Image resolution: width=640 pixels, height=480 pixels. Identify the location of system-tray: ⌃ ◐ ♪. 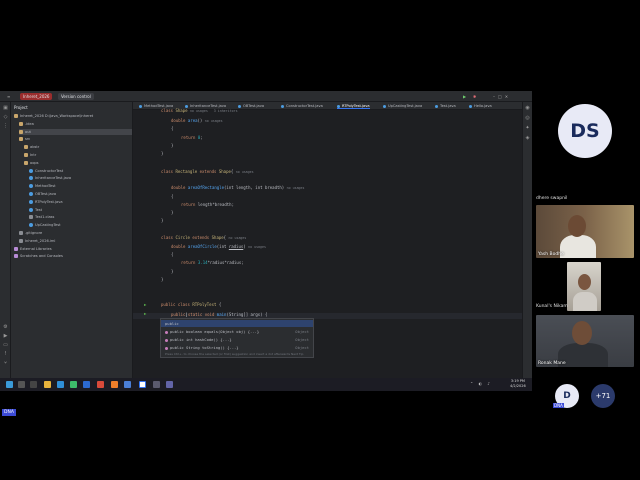
(481, 383).